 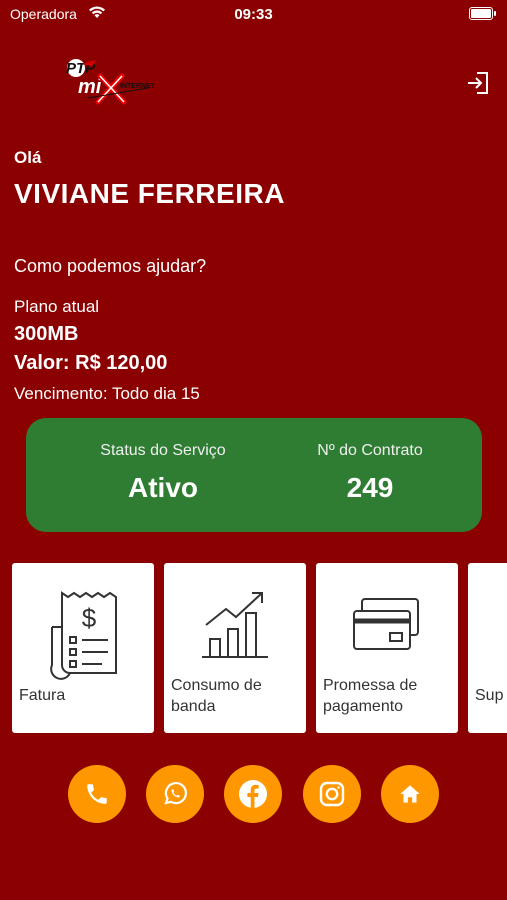 I want to click on logout-icon, so click(x=478, y=83).